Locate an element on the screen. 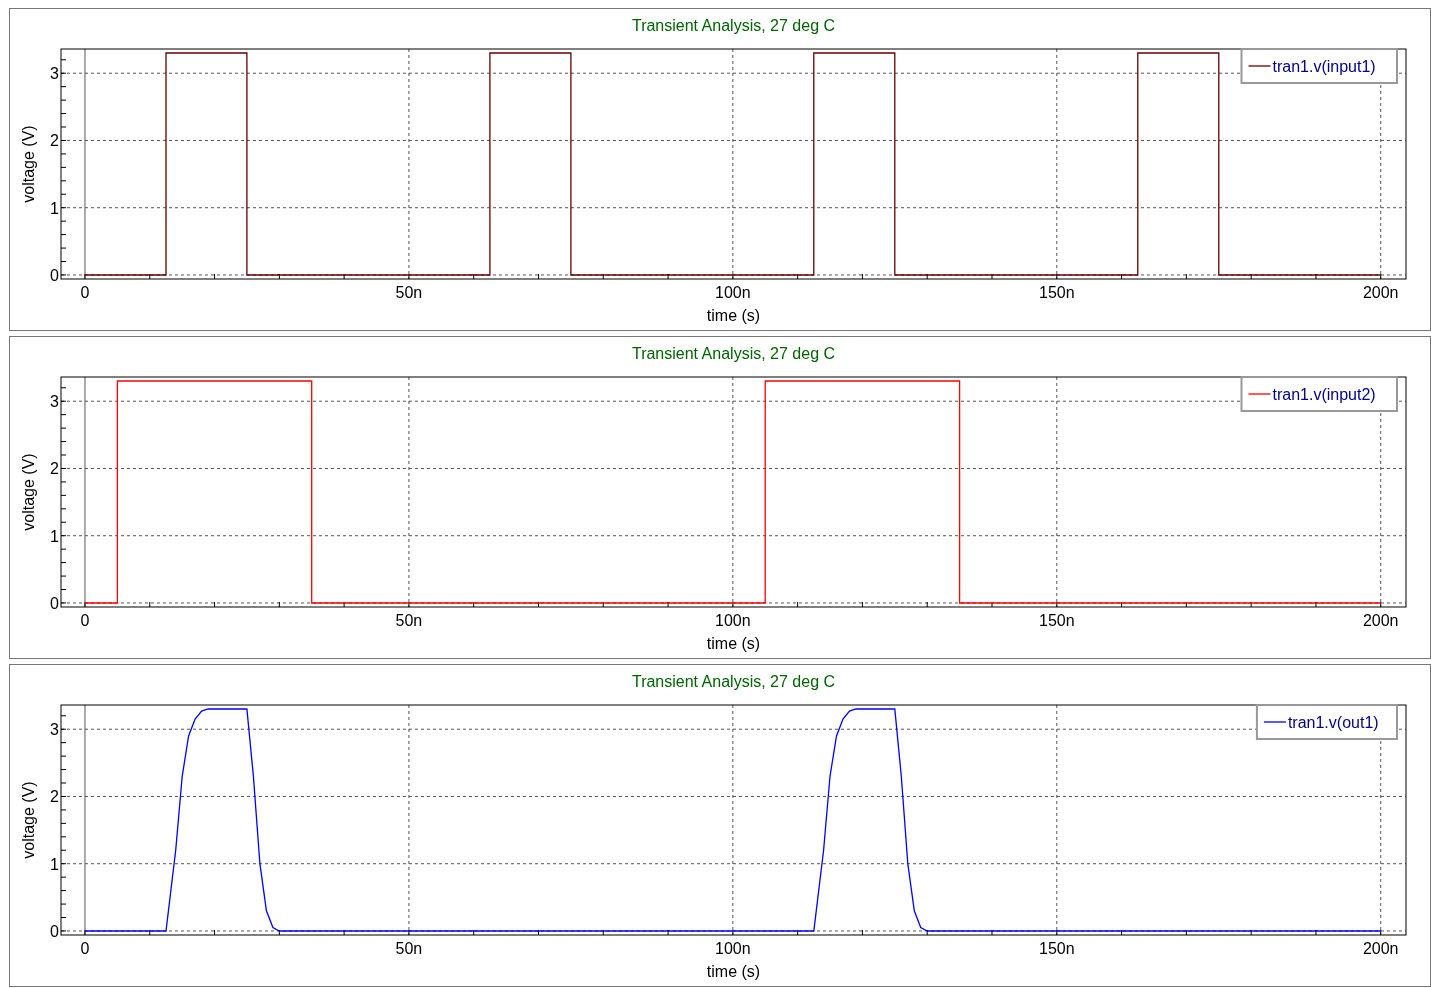  legend-label: tran1.v(input1) is located at coordinates (1324, 66).